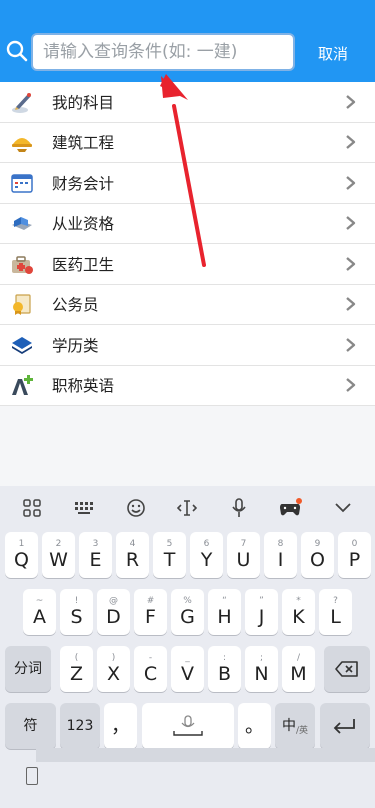 This screenshot has width=375, height=808. I want to click on apps-grid-icon, so click(32, 508).